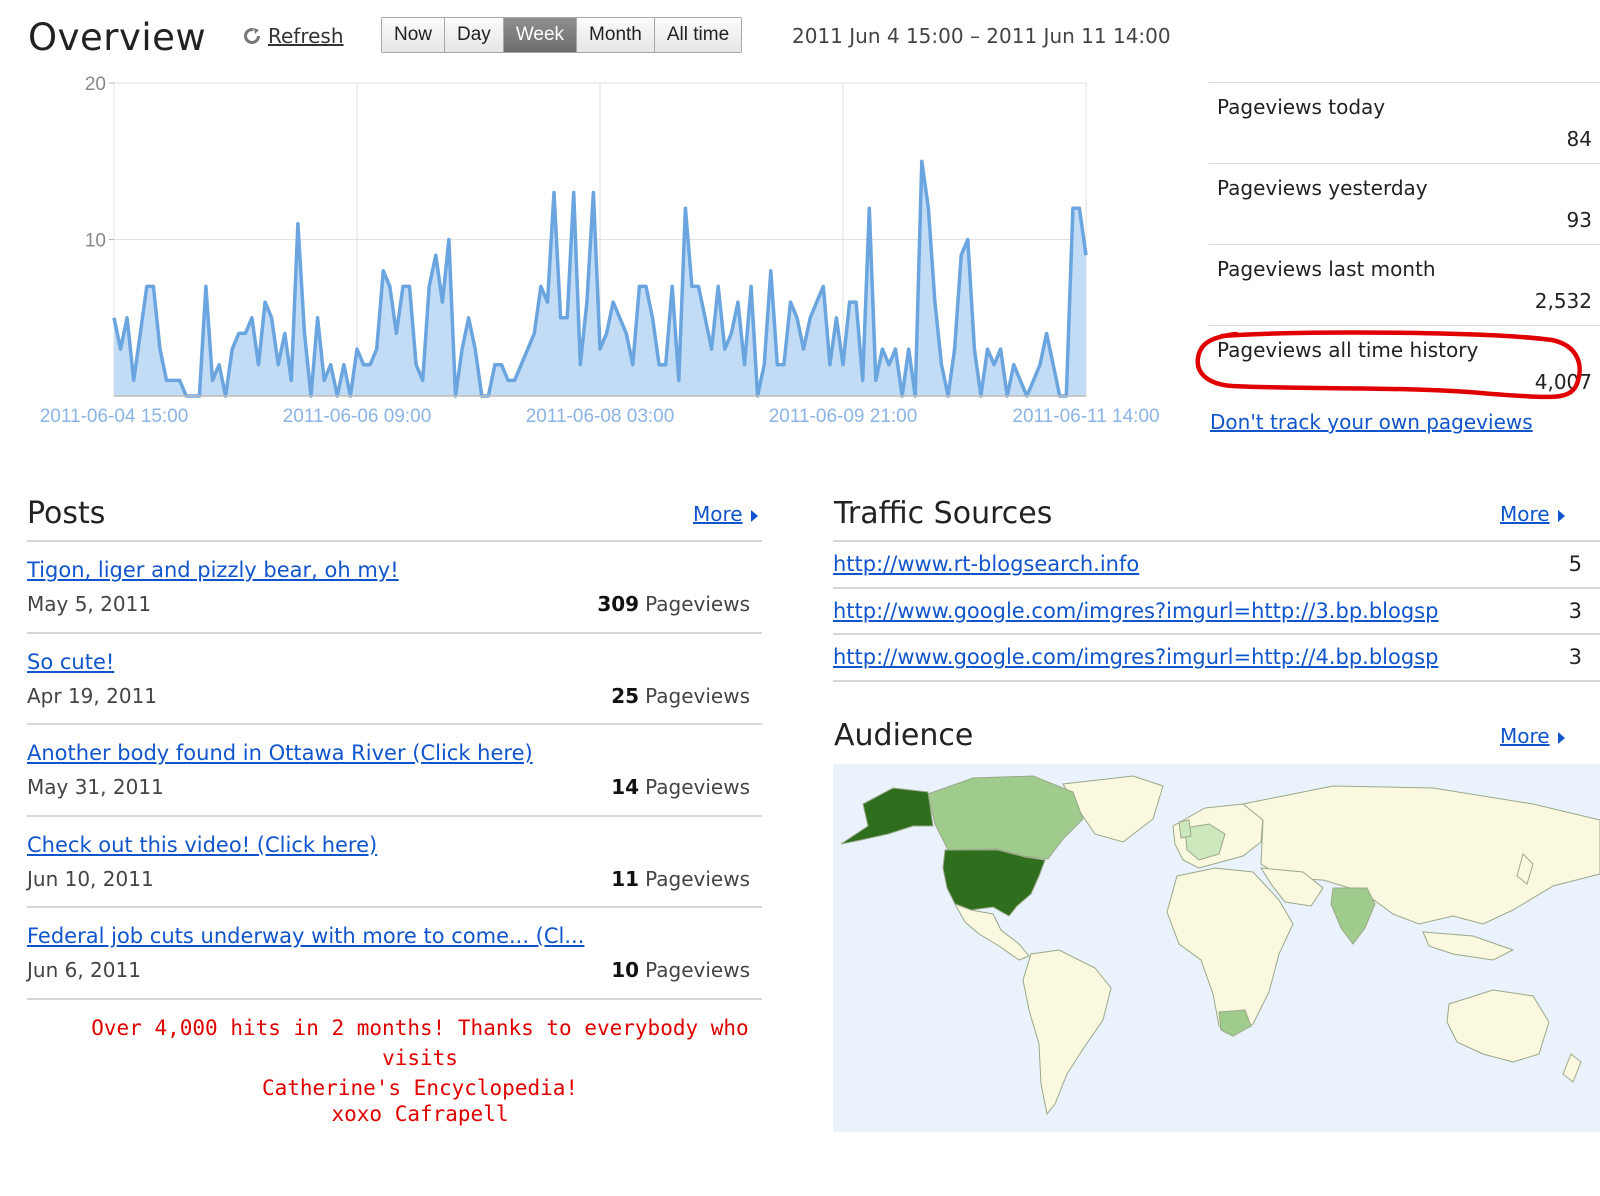 Image resolution: width=1600 pixels, height=1196 pixels. I want to click on chart-y-tick-label: 10, so click(95, 241).